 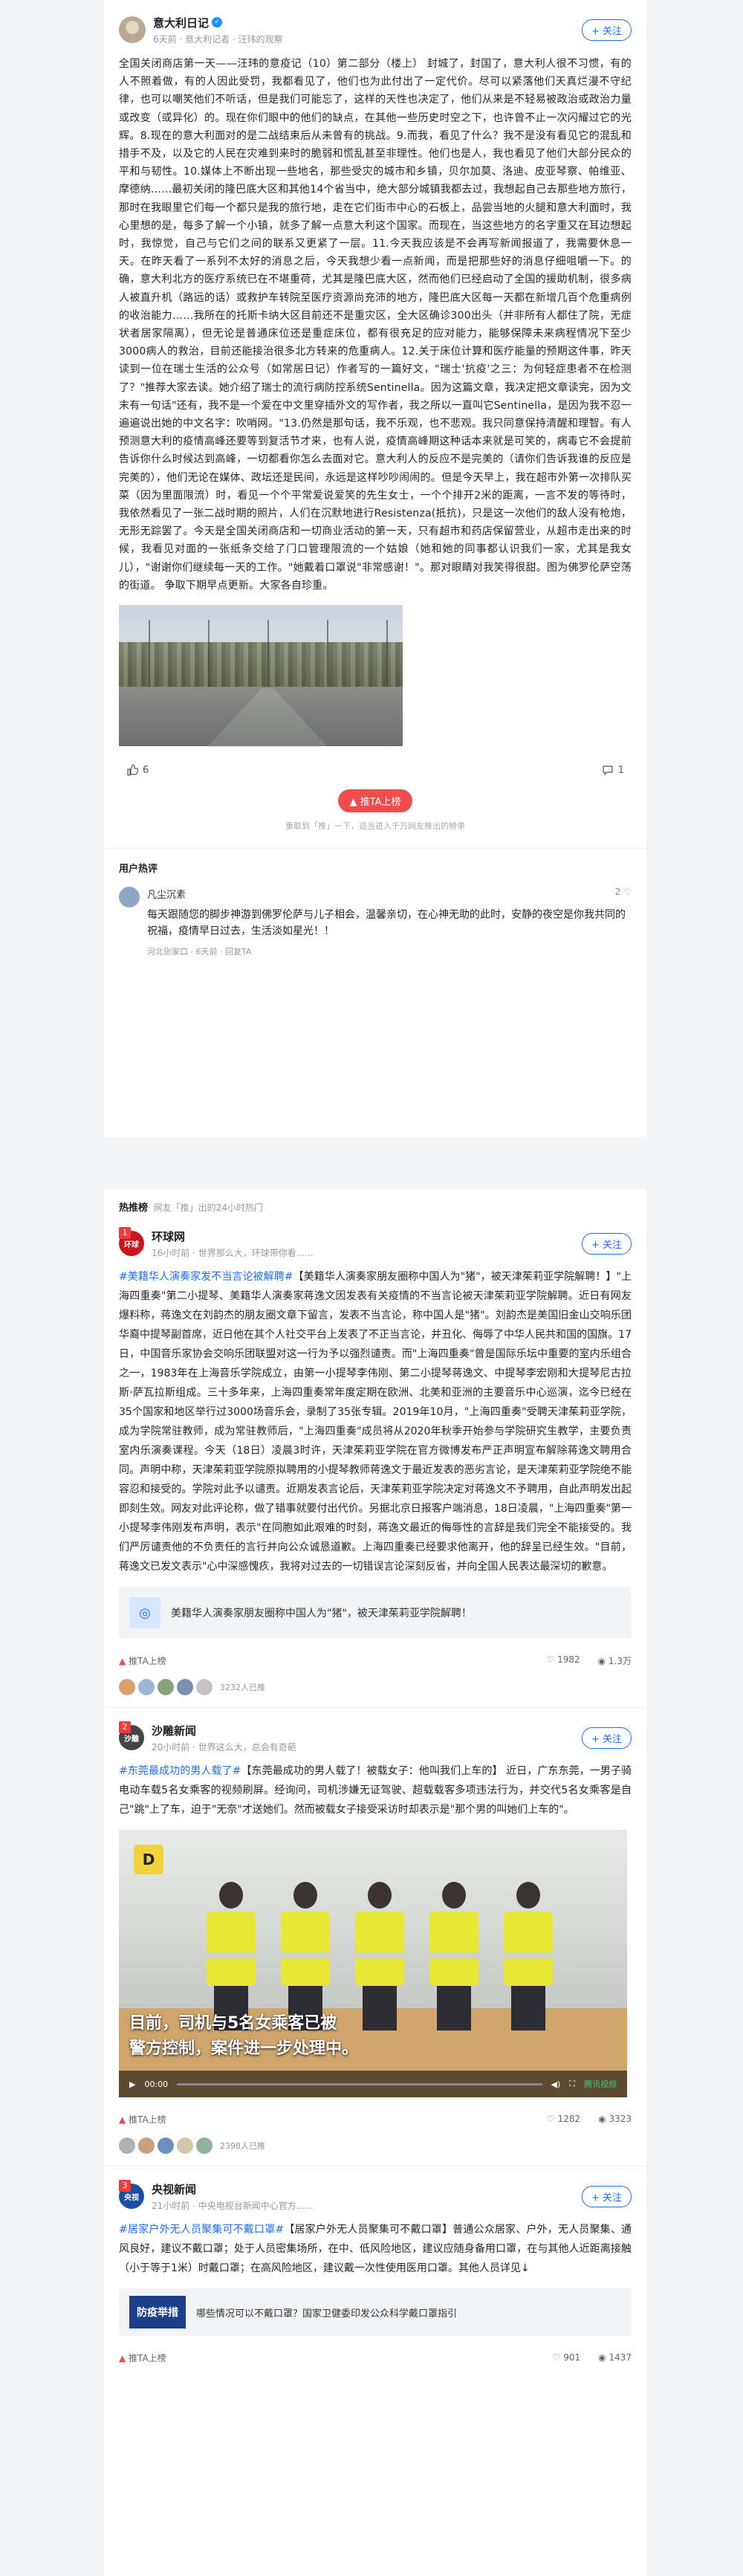 What do you see at coordinates (375, 826) in the screenshot?
I see `push-tip: 重取到「推」一下，适当进入千万网友推出的榜单` at bounding box center [375, 826].